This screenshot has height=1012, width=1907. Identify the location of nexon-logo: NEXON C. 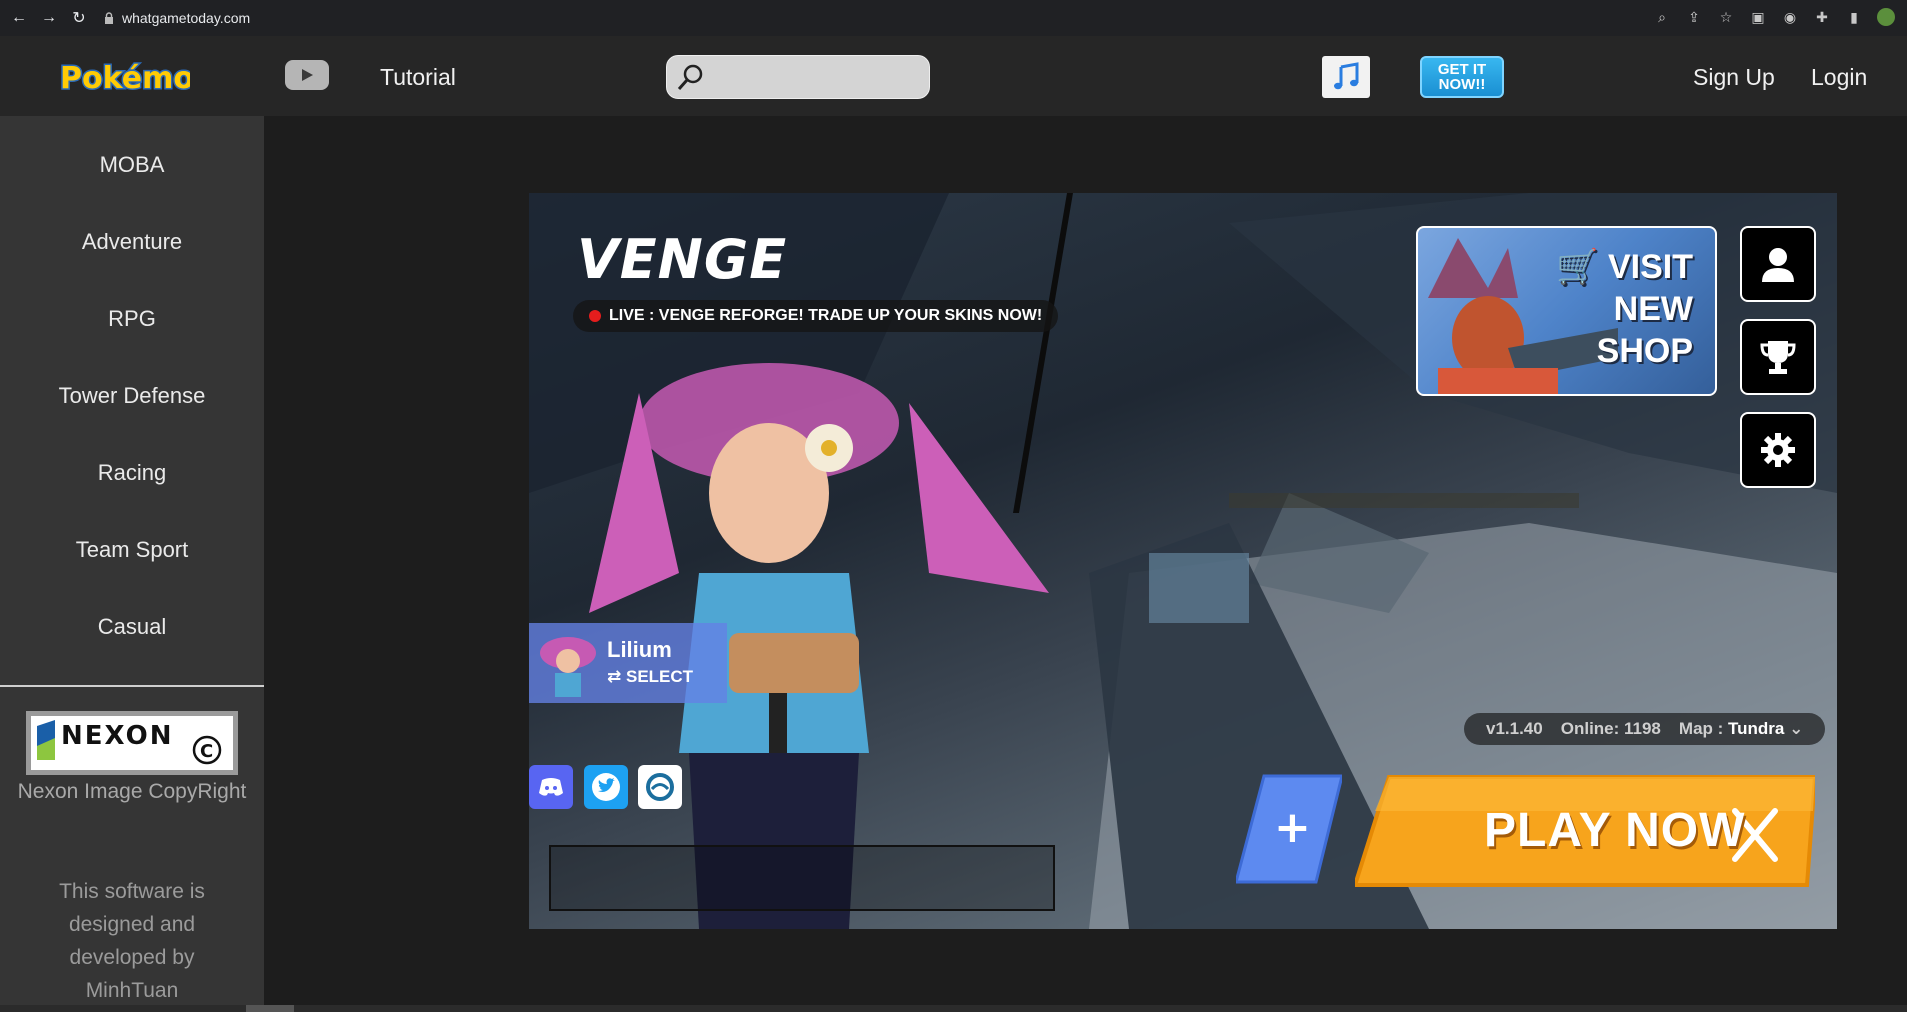
(132, 743).